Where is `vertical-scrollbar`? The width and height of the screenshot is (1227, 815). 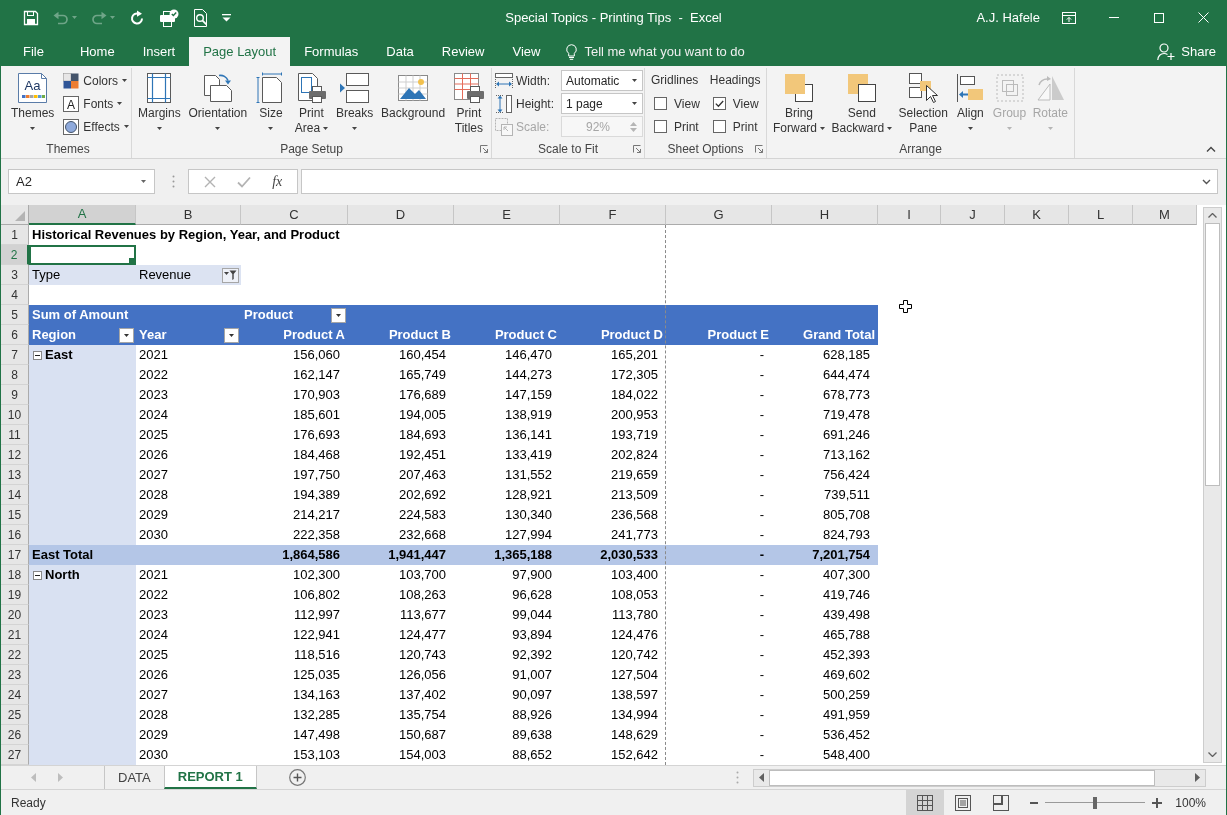 vertical-scrollbar is located at coordinates (1212, 485).